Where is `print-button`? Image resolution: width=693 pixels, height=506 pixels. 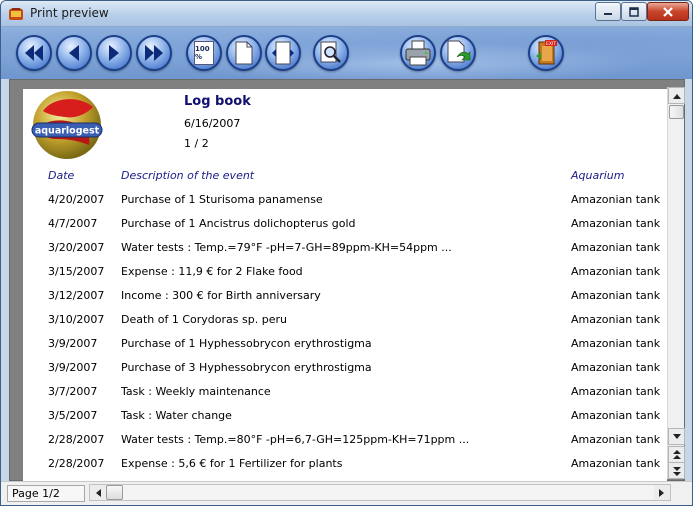 print-button is located at coordinates (418, 53).